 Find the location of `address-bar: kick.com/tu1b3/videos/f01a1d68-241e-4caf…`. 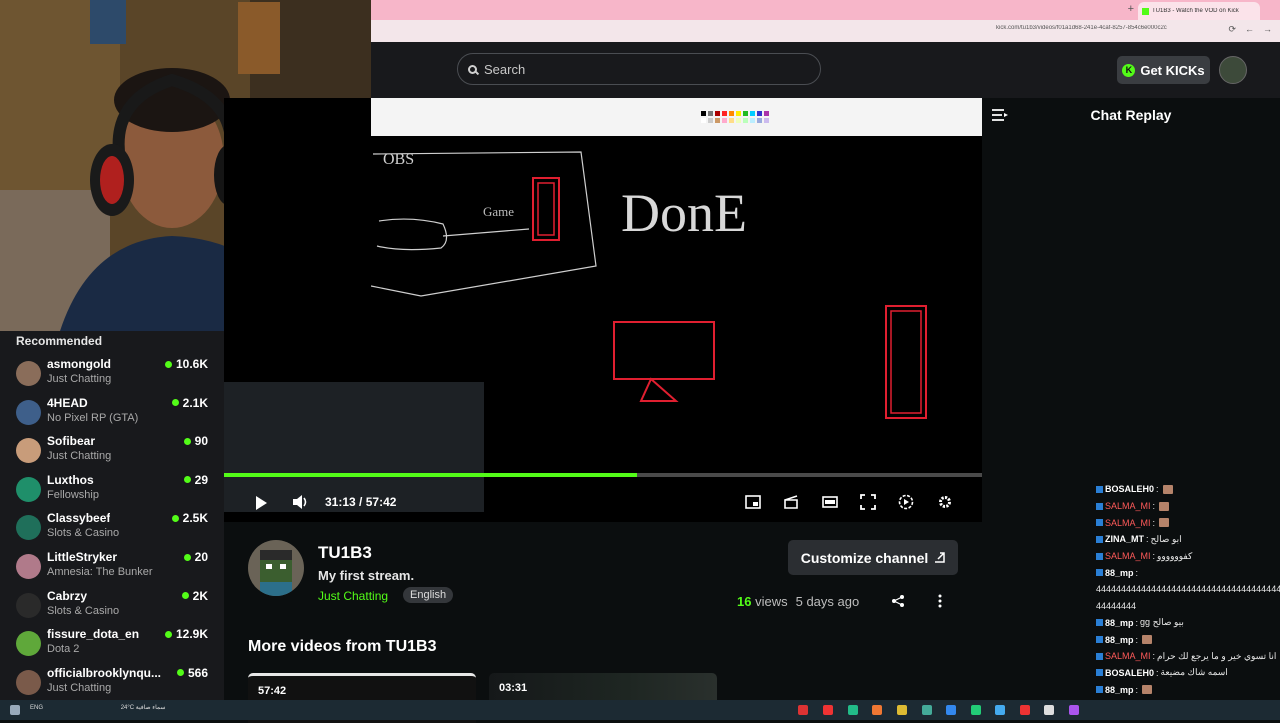

address-bar: kick.com/tu1b3/videos/f01a1d68-241e-4caf… is located at coordinates (825, 31).